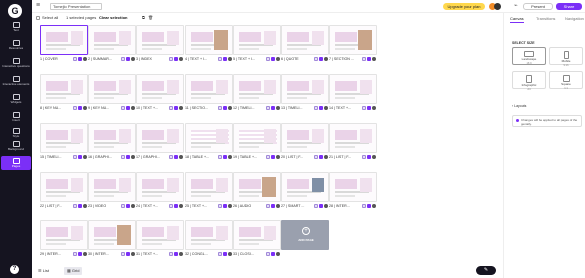 This screenshot has width=585, height=278. Describe the element at coordinates (566, 80) in the screenshot. I see `size-option-square: Square 1:1` at that location.